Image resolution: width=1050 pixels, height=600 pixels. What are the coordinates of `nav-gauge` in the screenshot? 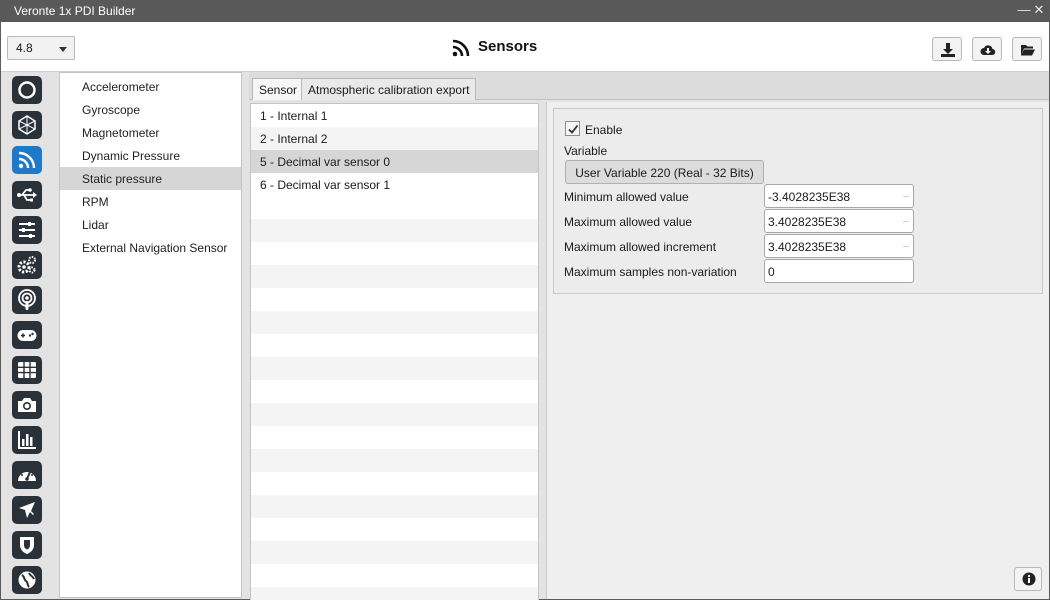 It's located at (27, 475).